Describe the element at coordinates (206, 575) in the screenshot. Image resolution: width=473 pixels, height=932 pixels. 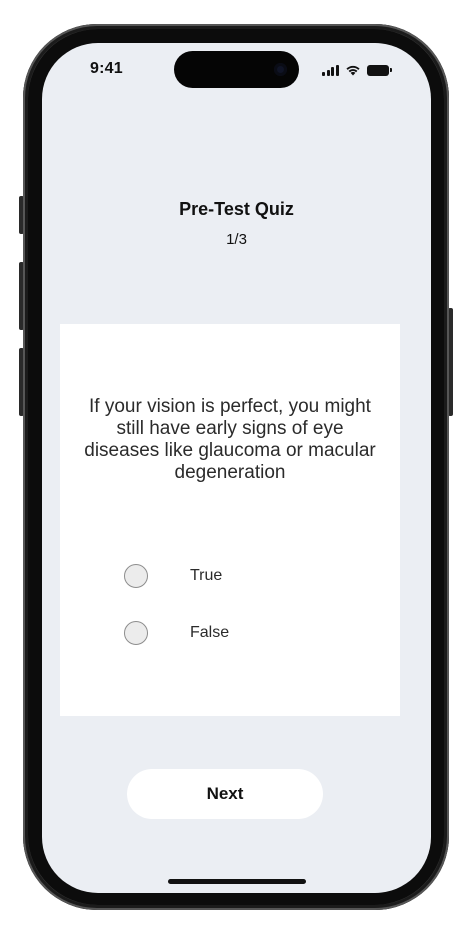
I see `answer-option-label: True` at that location.